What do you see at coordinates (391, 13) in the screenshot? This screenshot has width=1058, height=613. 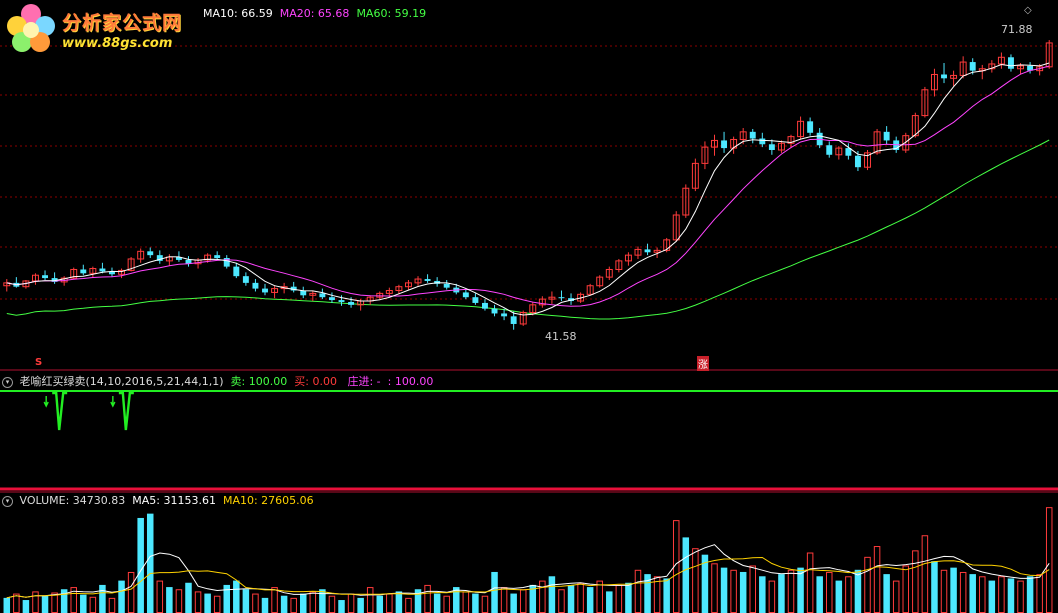 I see `ma60-value: MA60: 59.19` at bounding box center [391, 13].